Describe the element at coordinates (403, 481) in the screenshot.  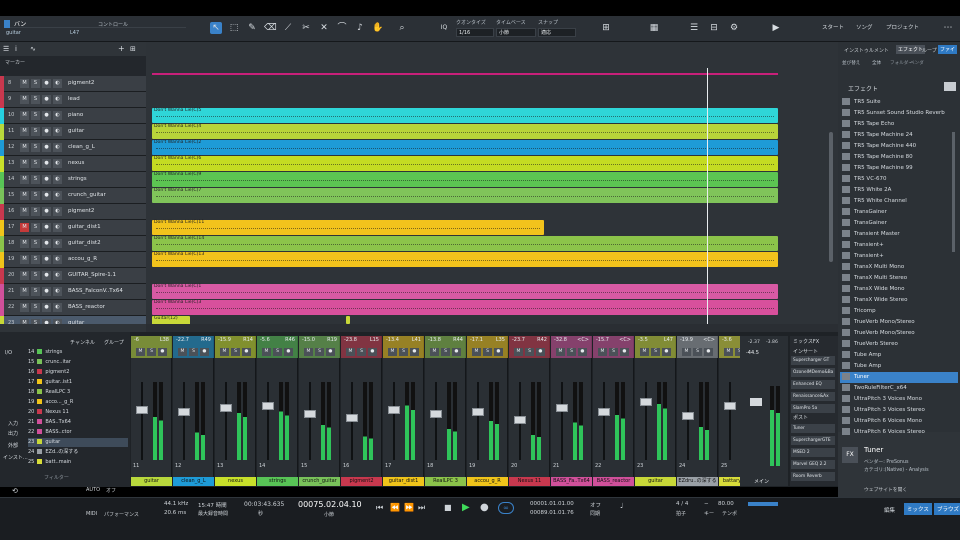
I see `channel-name: guitar_dist1` at that location.